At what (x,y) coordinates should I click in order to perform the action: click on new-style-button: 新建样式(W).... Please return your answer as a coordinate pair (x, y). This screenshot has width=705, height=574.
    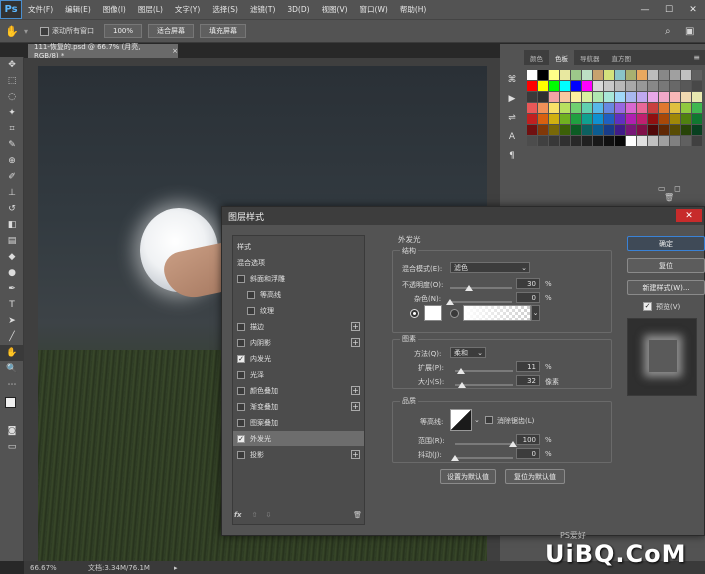
    Looking at the image, I should click on (666, 287).